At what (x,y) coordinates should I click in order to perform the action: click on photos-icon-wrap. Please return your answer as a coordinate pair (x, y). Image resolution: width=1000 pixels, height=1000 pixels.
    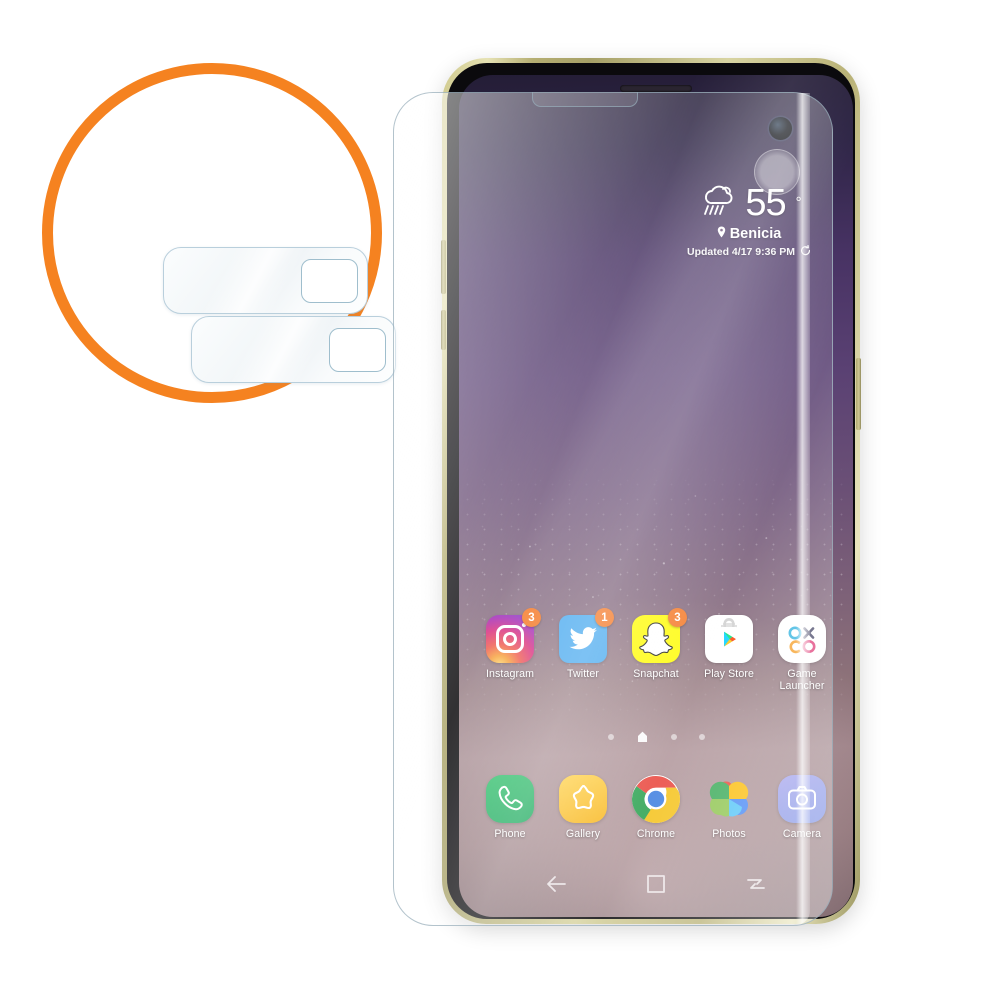
    Looking at the image, I should click on (729, 799).